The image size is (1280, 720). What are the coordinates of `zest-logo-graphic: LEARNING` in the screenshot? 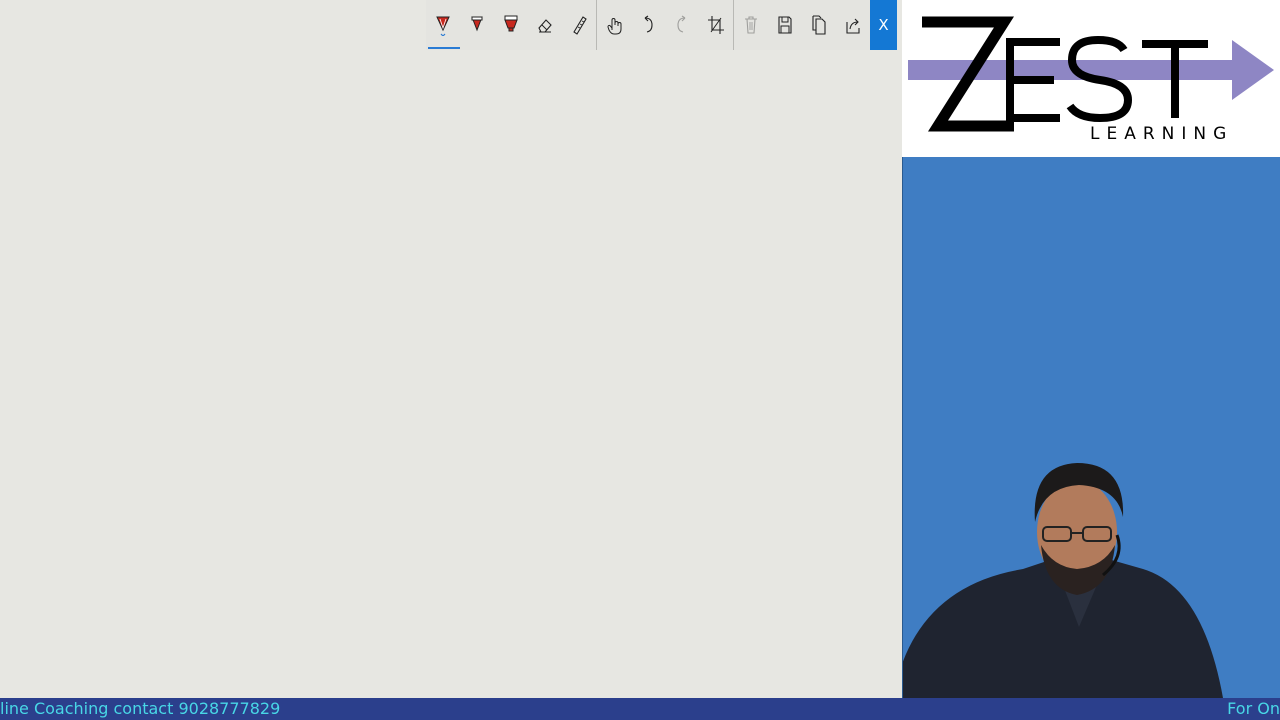 It's located at (1091, 80).